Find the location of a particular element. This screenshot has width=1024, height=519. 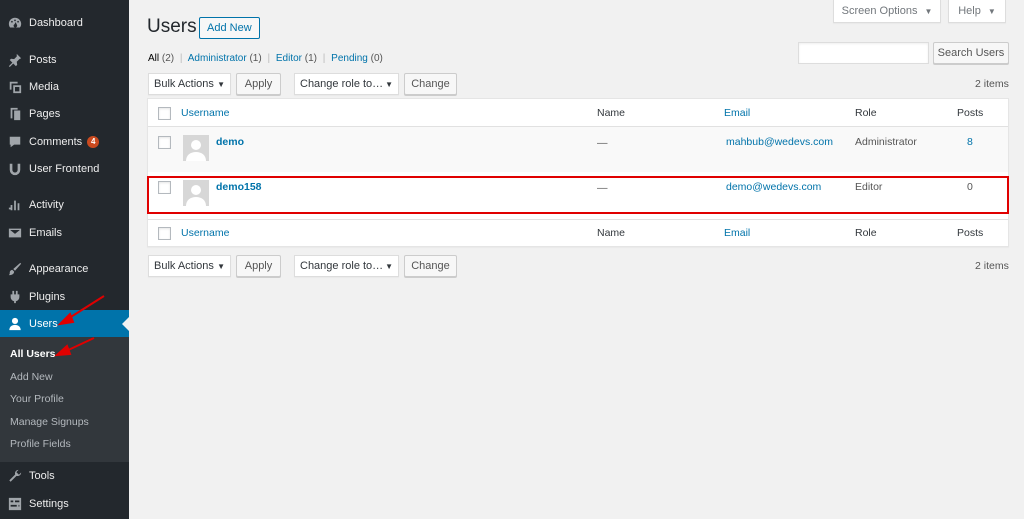

sidebar-item-media: Media is located at coordinates (64, 86).